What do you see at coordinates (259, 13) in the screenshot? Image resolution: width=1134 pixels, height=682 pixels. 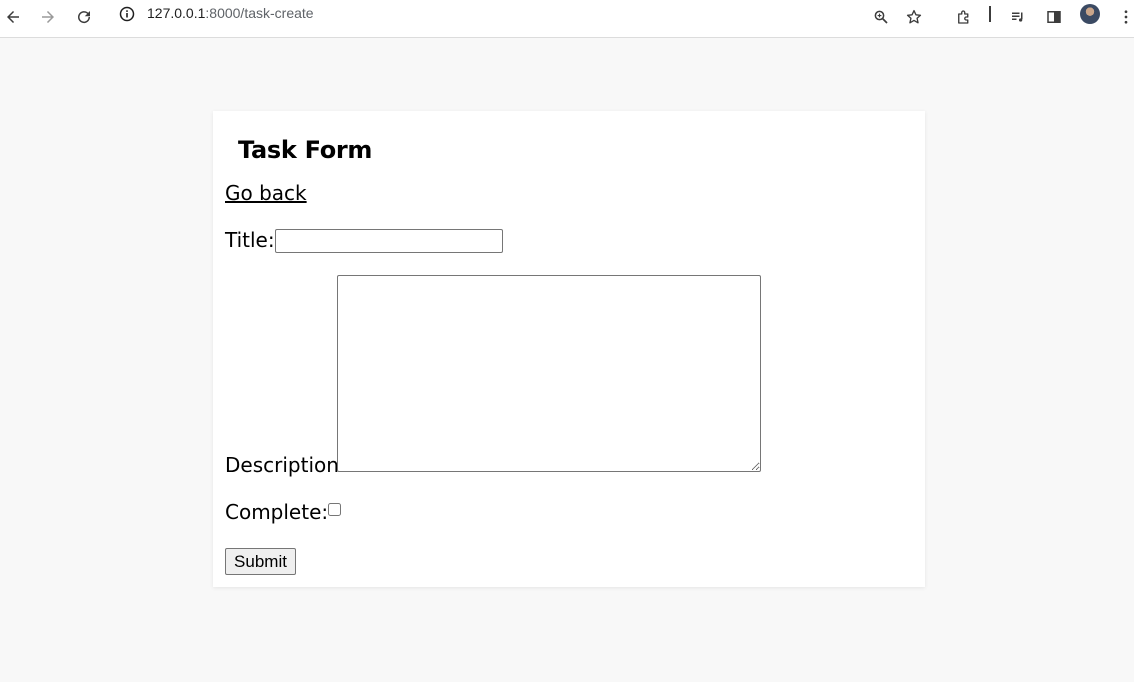 I see `url-path: :8000/task-create` at bounding box center [259, 13].